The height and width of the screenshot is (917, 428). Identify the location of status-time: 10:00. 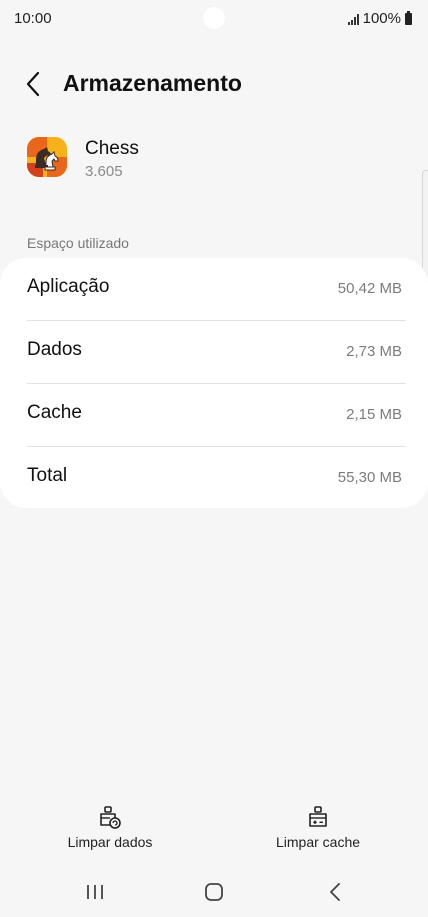
(33, 18).